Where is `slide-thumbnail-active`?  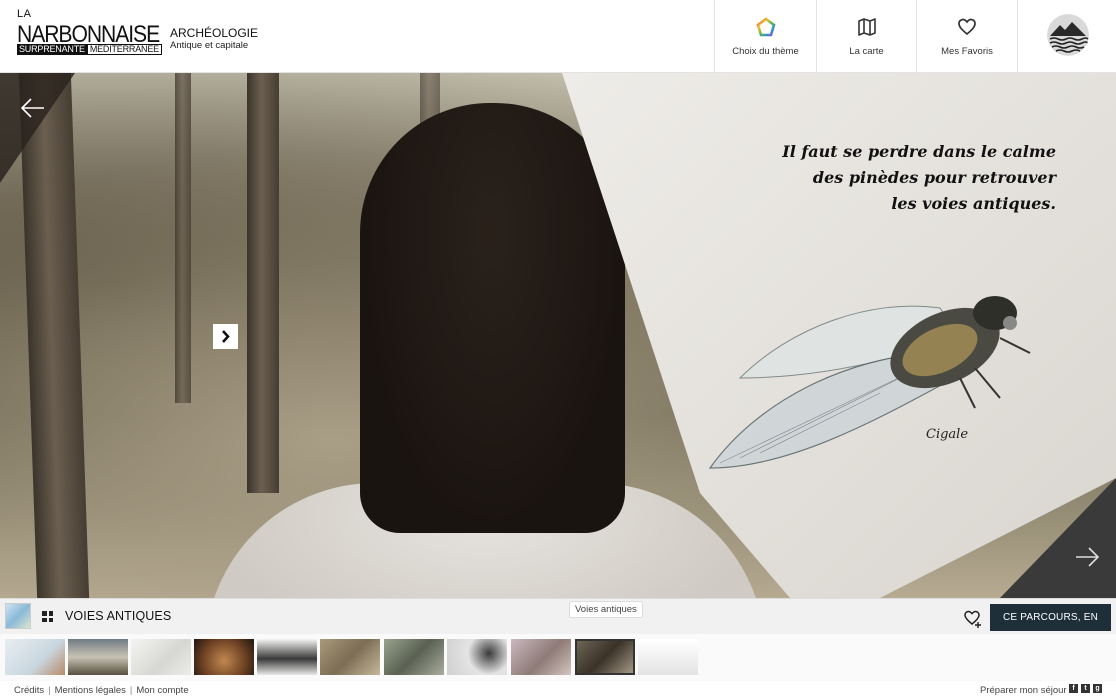
slide-thumbnail-active is located at coordinates (605, 657).